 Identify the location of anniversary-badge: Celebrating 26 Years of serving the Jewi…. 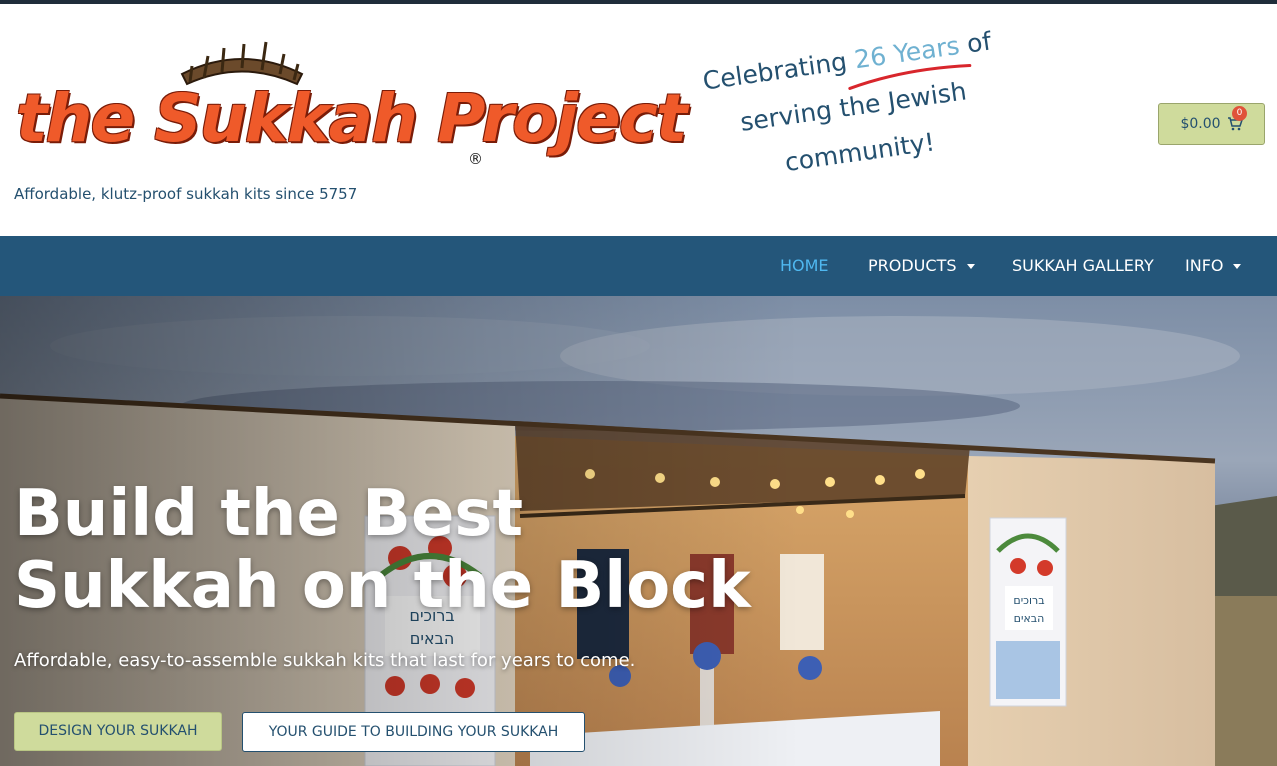
(854, 118).